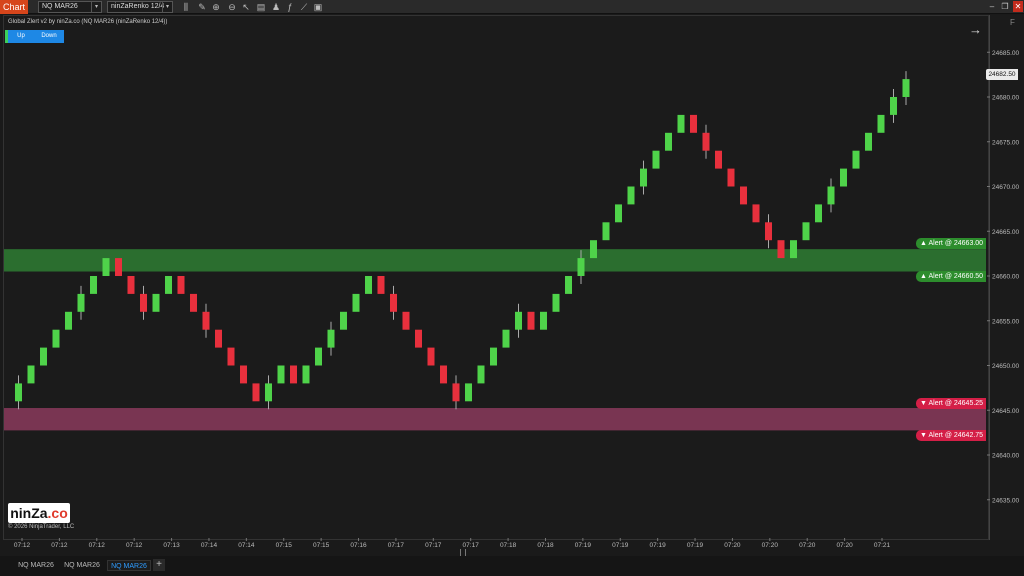 The height and width of the screenshot is (576, 1024). What do you see at coordinates (49, 36) in the screenshot?
I see `down-button: Down` at bounding box center [49, 36].